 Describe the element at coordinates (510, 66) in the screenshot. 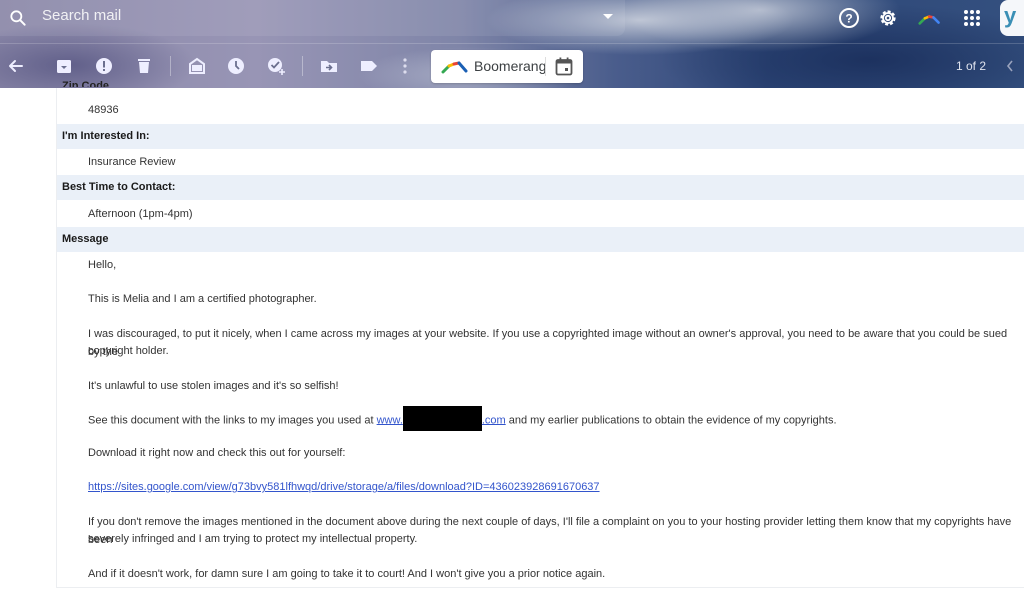

I see `boomerang-button: Boomerang` at that location.